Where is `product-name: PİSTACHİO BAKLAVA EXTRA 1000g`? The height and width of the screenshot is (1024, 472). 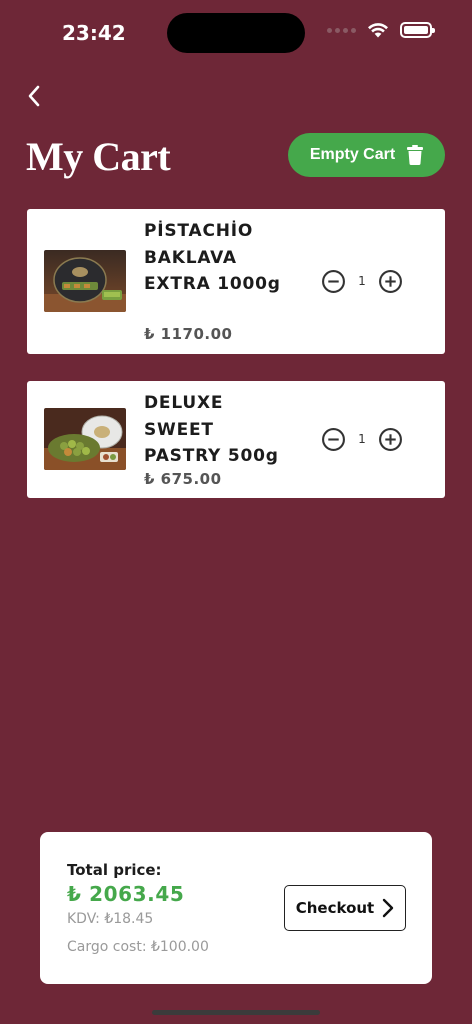
product-name: PİSTACHİO BAKLAVA EXTRA 1000g is located at coordinates (212, 257).